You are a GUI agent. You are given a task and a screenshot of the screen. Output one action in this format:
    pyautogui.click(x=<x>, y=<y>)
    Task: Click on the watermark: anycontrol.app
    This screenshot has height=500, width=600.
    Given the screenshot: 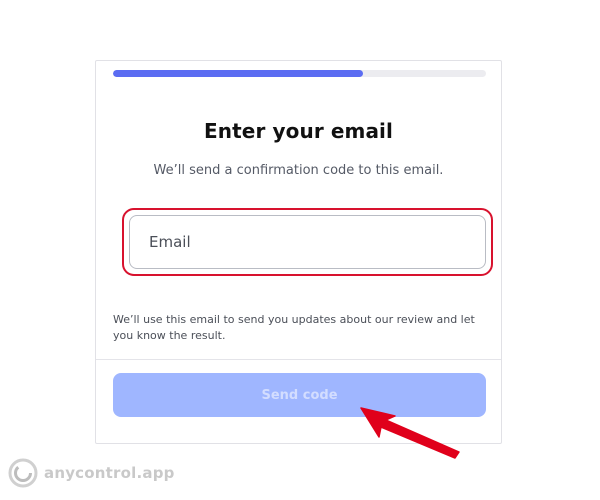 What is the action you would take?
    pyautogui.click(x=91, y=473)
    